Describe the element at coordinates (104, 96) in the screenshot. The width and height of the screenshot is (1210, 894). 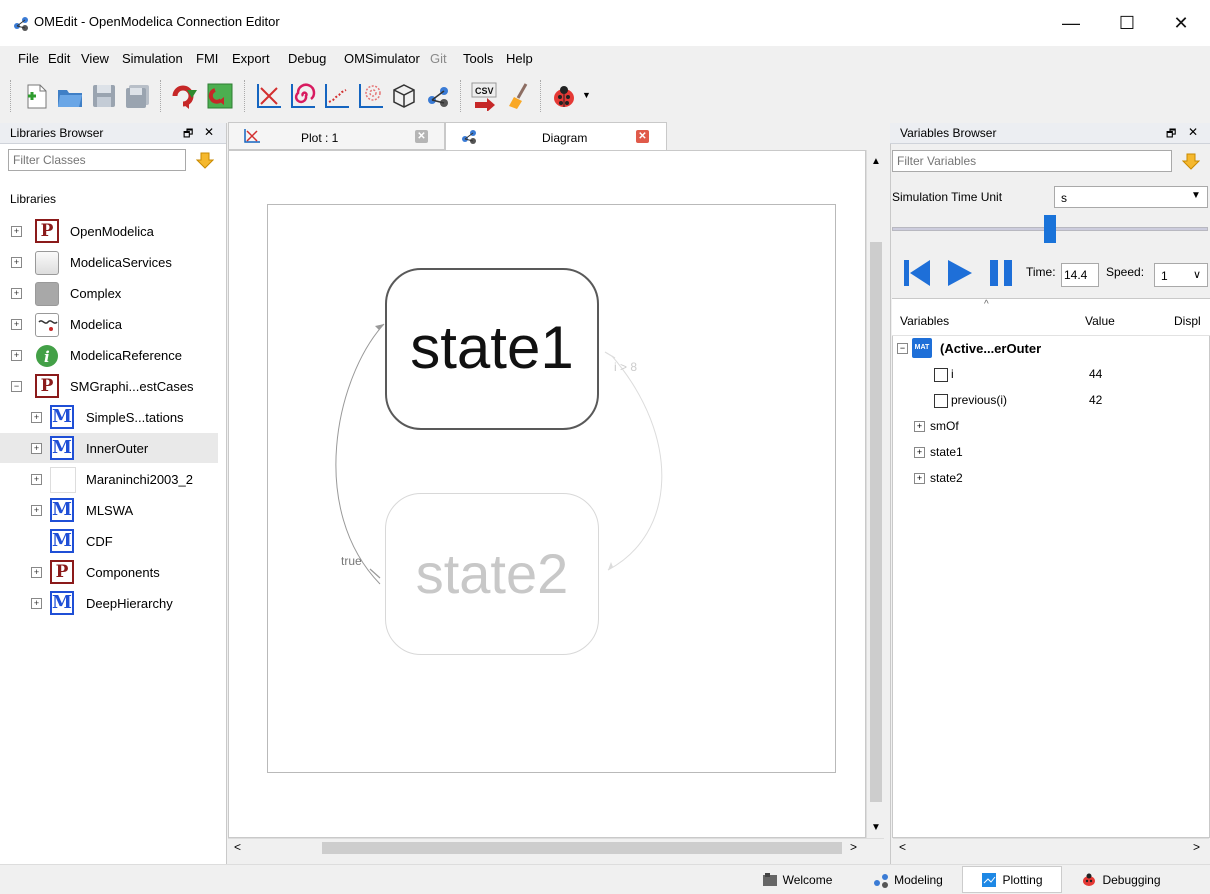
I see `save-icon` at that location.